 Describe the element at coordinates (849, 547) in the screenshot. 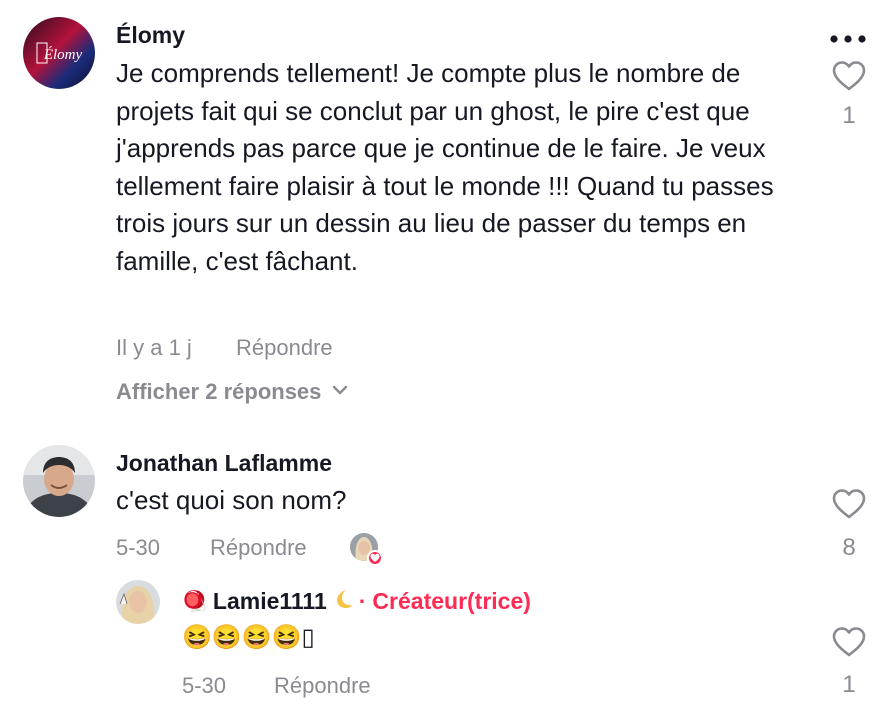

I see `like-count: 8` at that location.